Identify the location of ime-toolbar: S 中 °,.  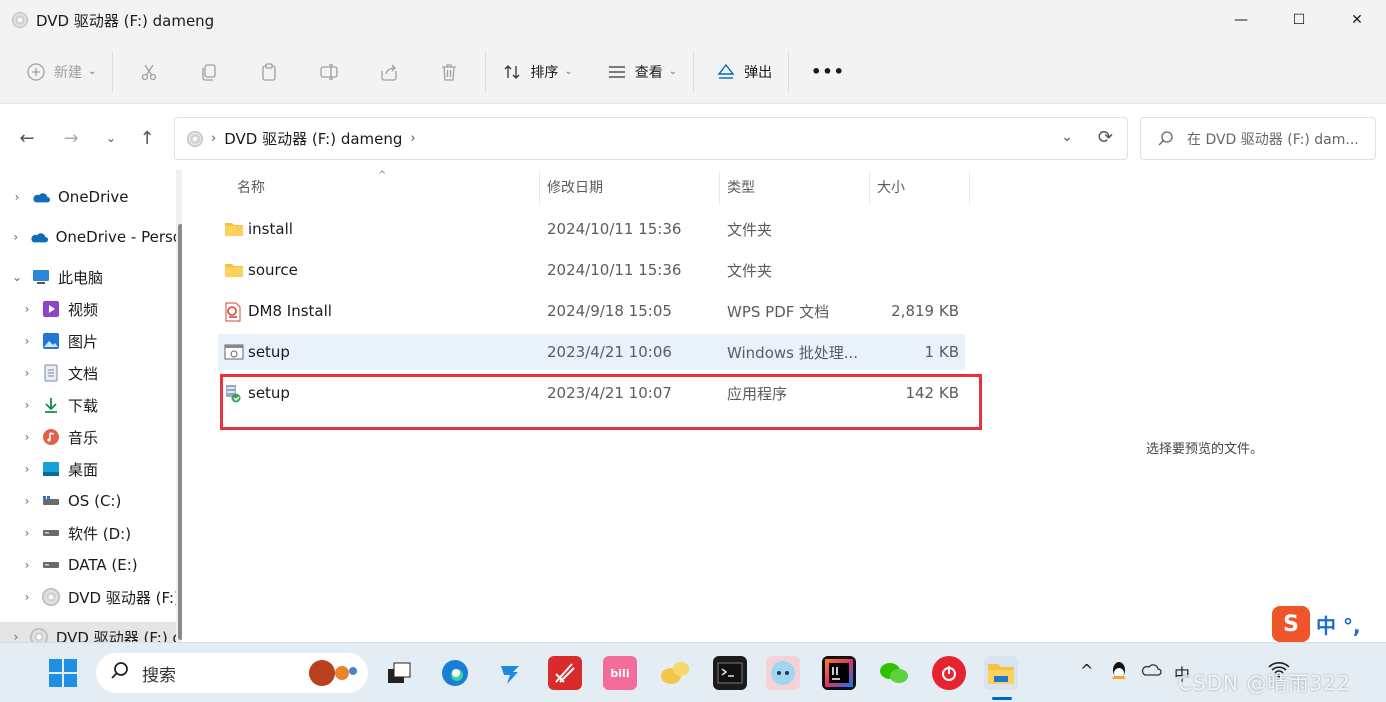
(1316, 624).